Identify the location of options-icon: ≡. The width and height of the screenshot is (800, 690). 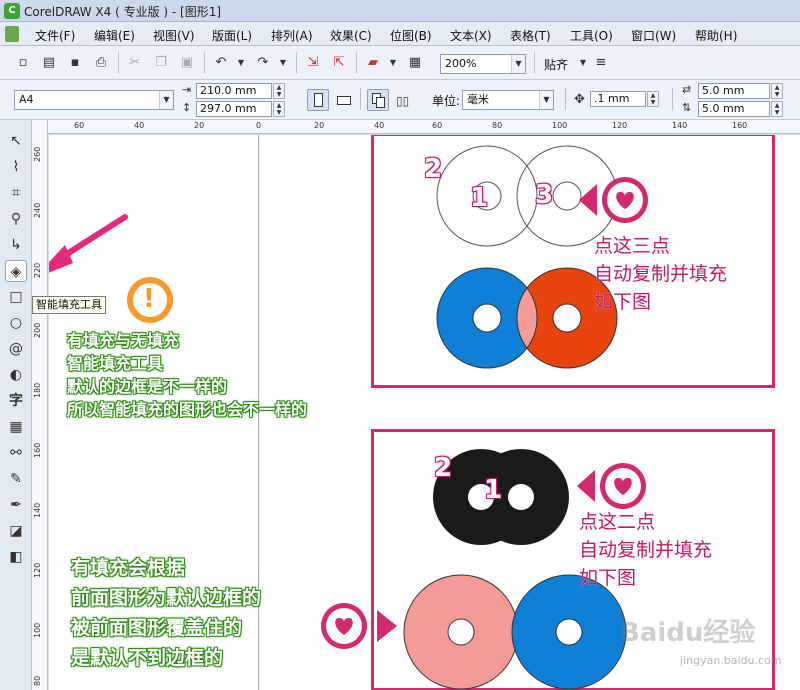
(601, 63).